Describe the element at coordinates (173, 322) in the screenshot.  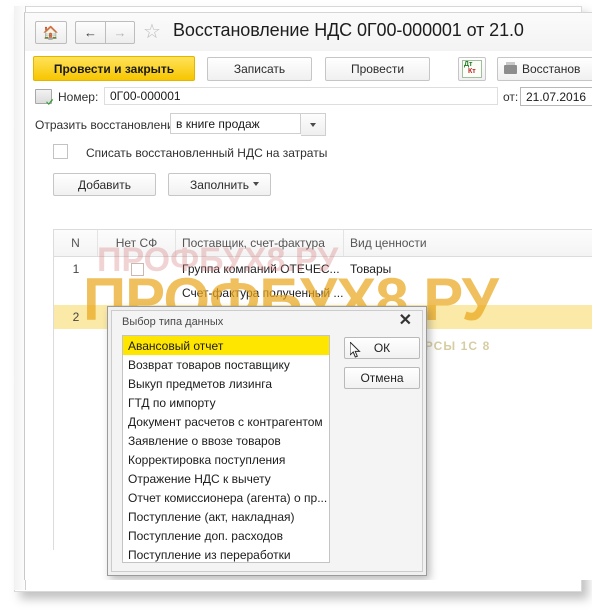
I see `dialog-title: Выбор типа данных` at that location.